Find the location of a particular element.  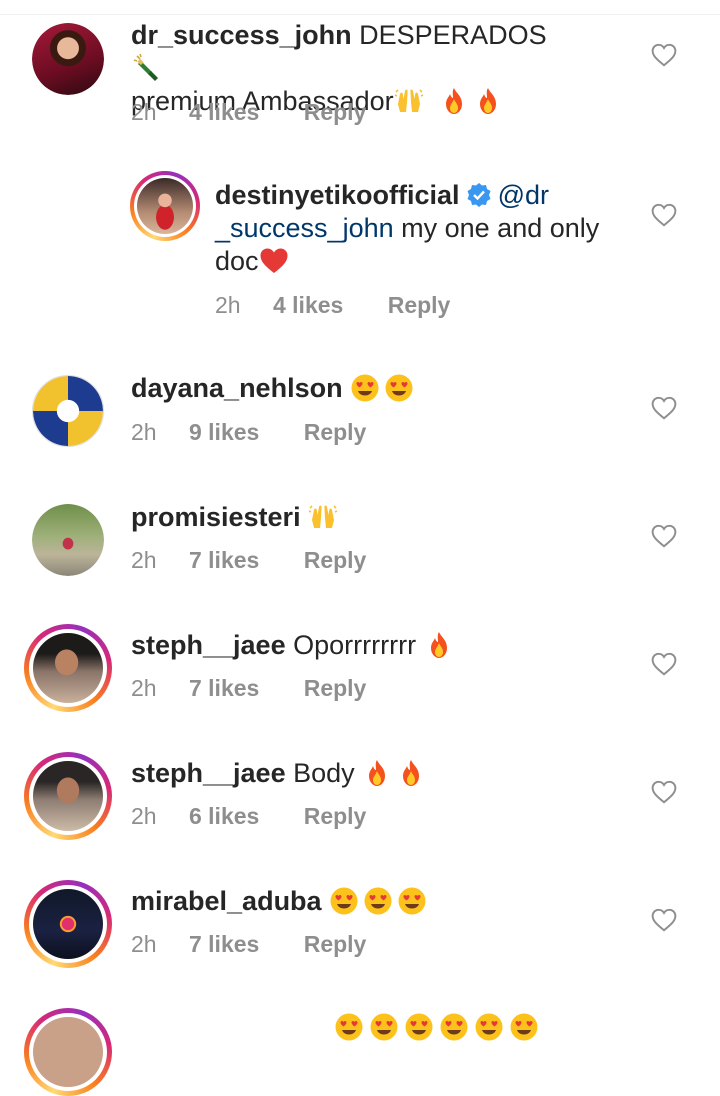

likes-count: 6 likes is located at coordinates (224, 816).